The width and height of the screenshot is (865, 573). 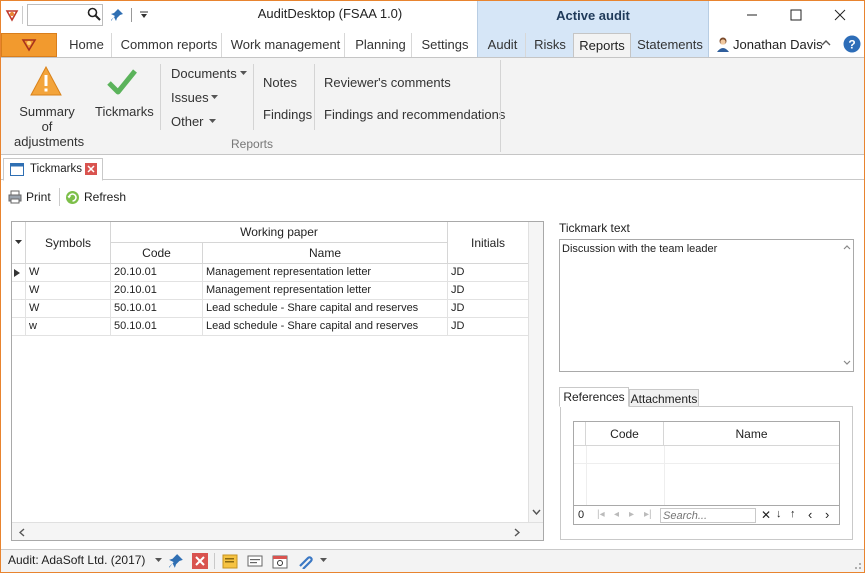 What do you see at coordinates (280, 82) in the screenshot?
I see `notes-button: Notes` at bounding box center [280, 82].